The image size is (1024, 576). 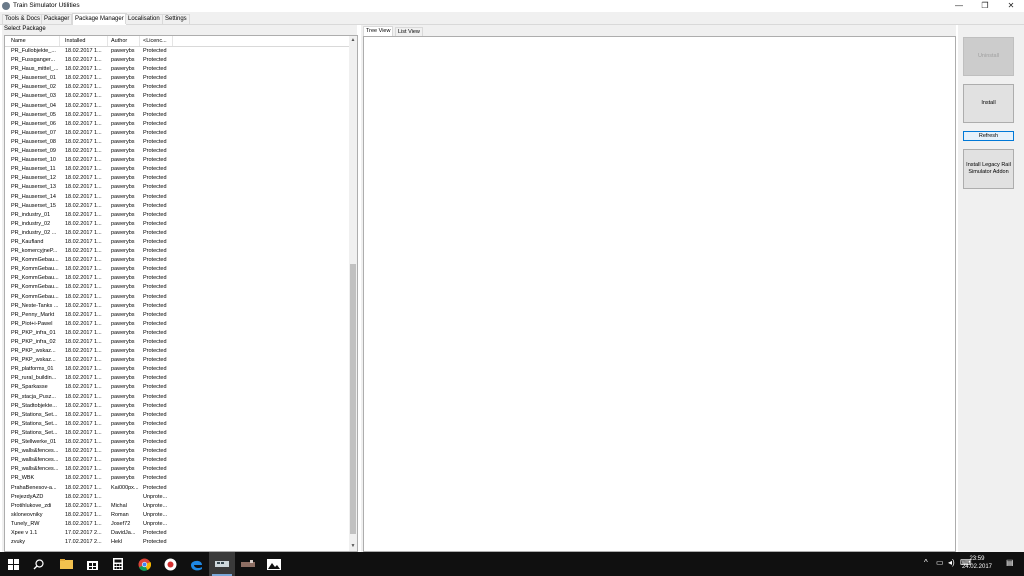 I want to click on licence-cell: Protected, so click(x=155, y=369).